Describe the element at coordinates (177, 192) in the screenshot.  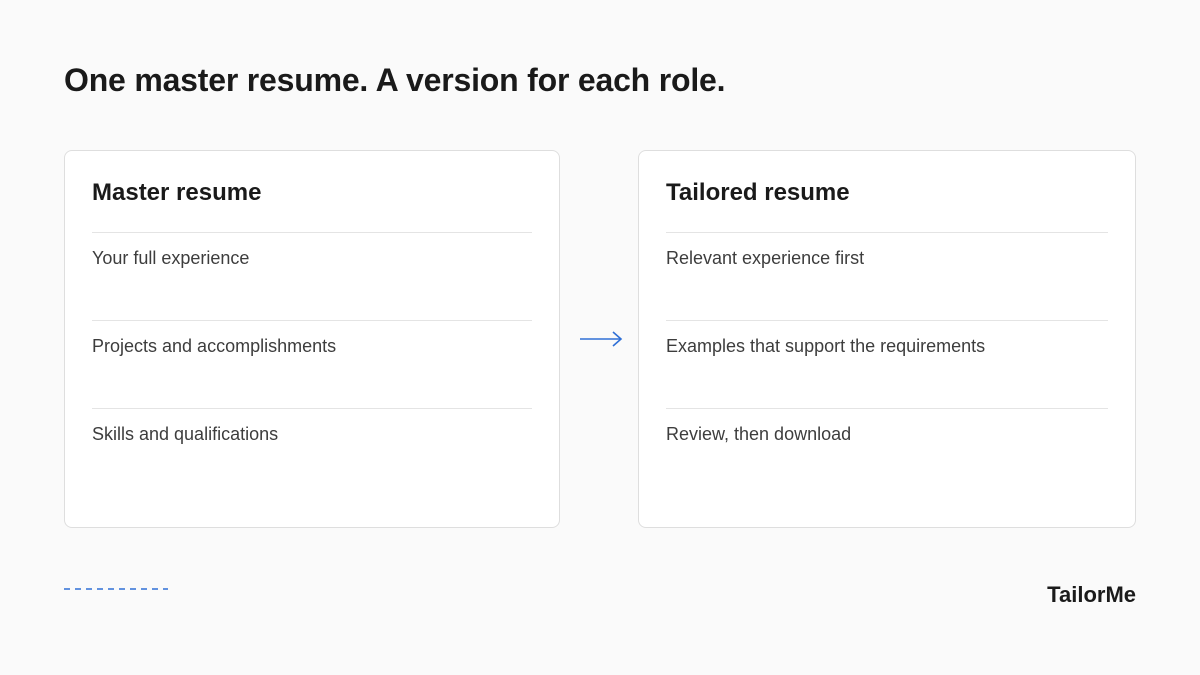
I see `master-resume-title: Master resume` at that location.